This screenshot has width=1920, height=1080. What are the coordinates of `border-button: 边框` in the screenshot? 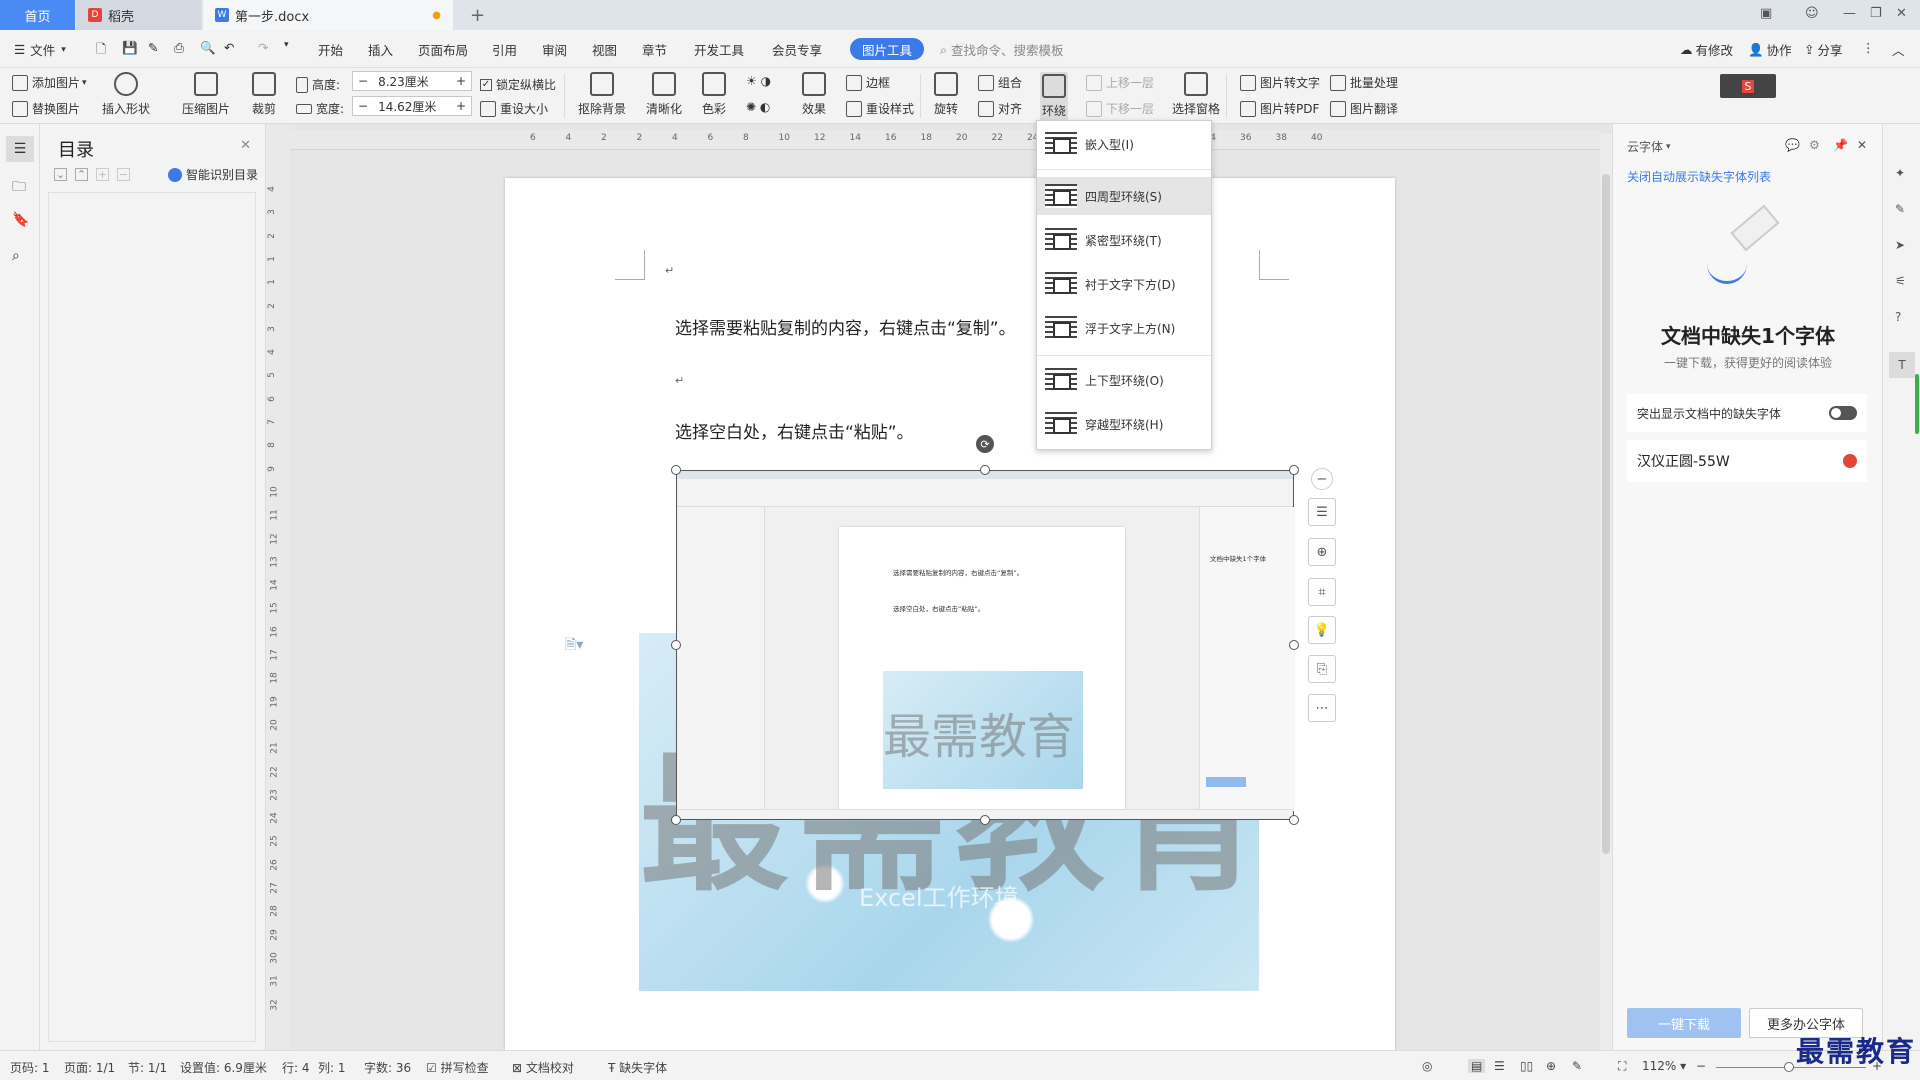 It's located at (868, 82).